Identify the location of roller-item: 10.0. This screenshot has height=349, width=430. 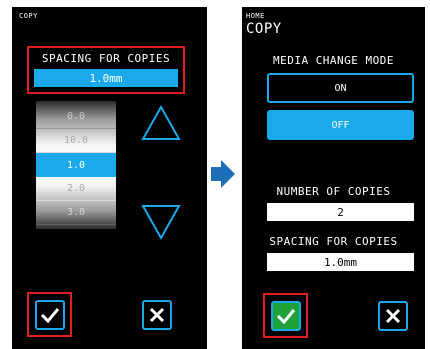
(76, 141).